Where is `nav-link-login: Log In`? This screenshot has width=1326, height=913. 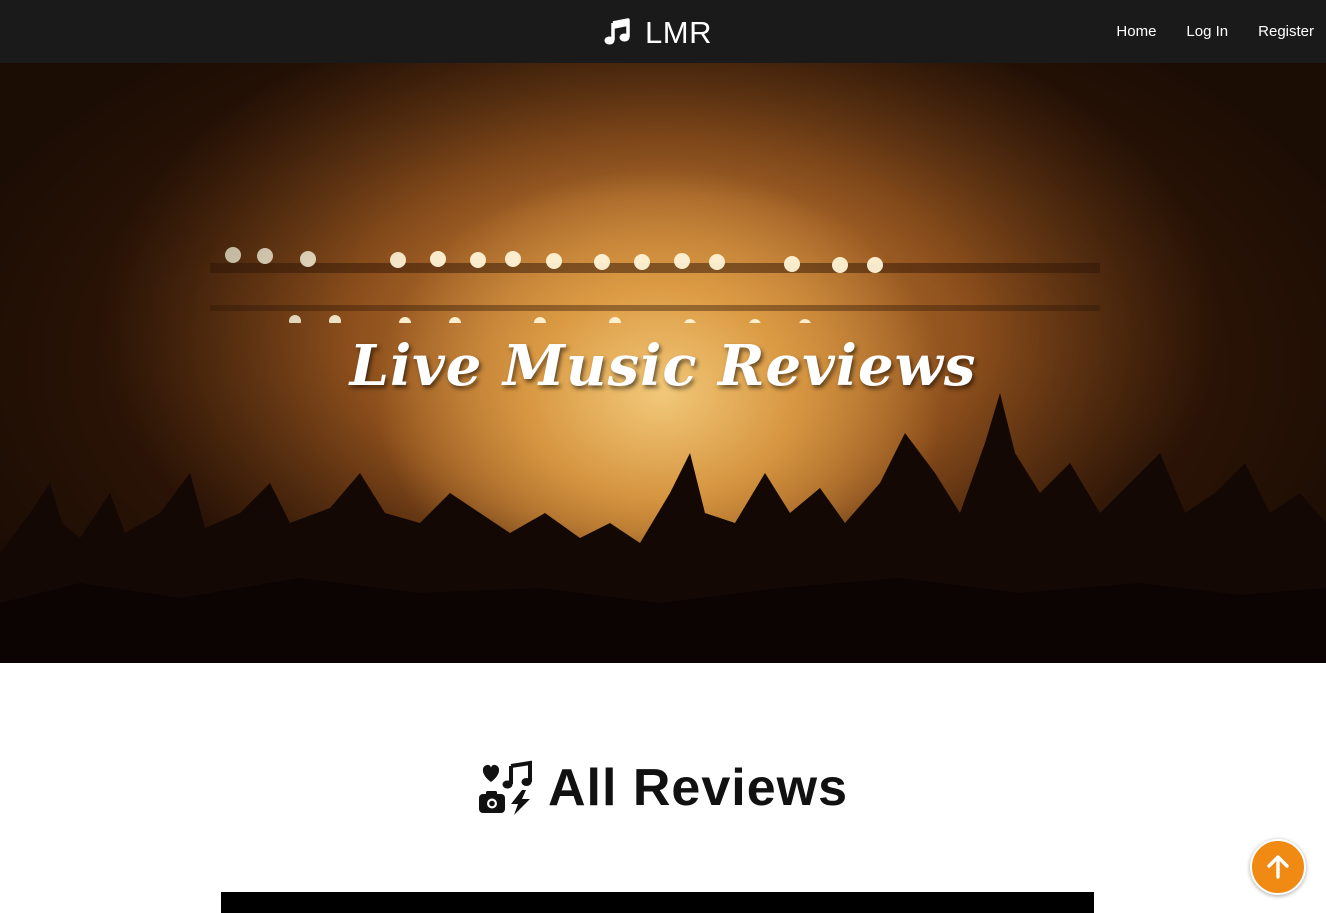 nav-link-login: Log In is located at coordinates (1207, 31).